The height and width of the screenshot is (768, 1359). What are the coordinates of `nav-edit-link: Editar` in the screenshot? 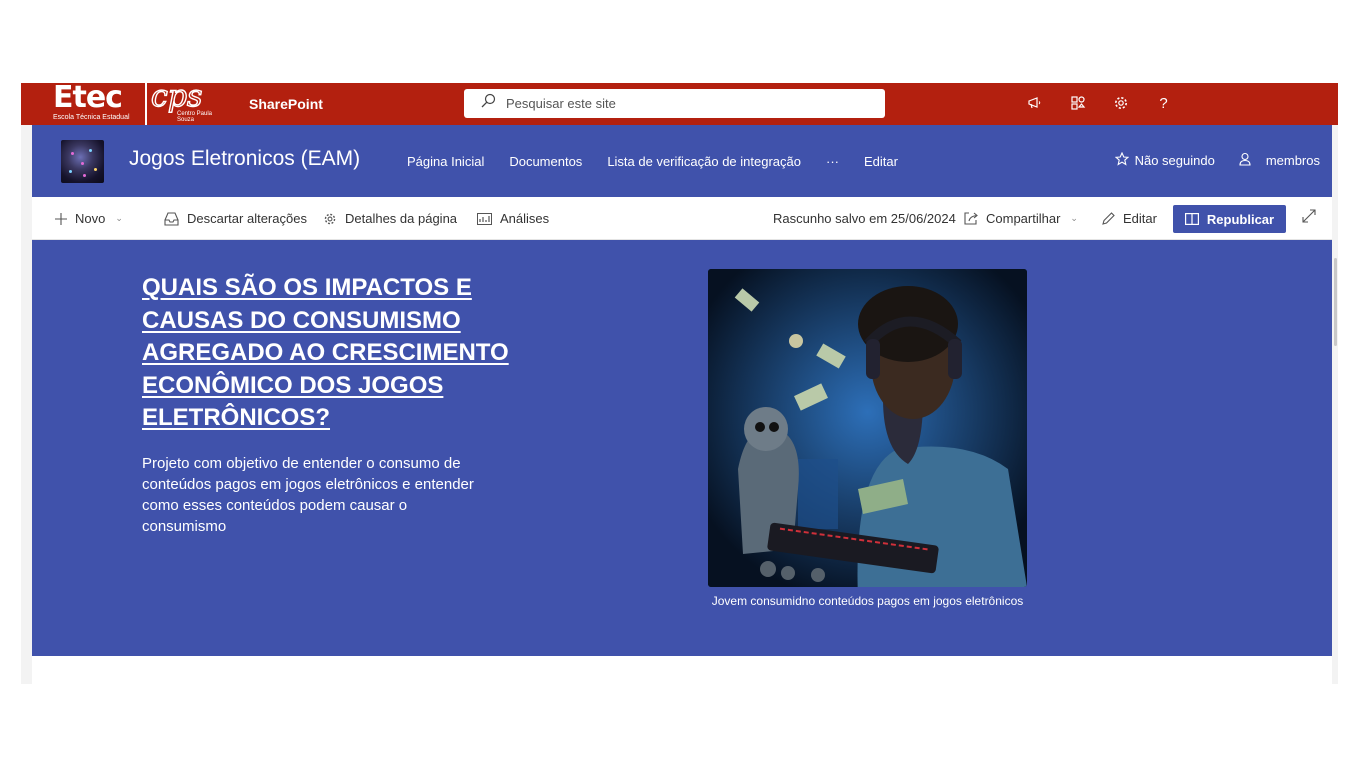 It's located at (881, 161).